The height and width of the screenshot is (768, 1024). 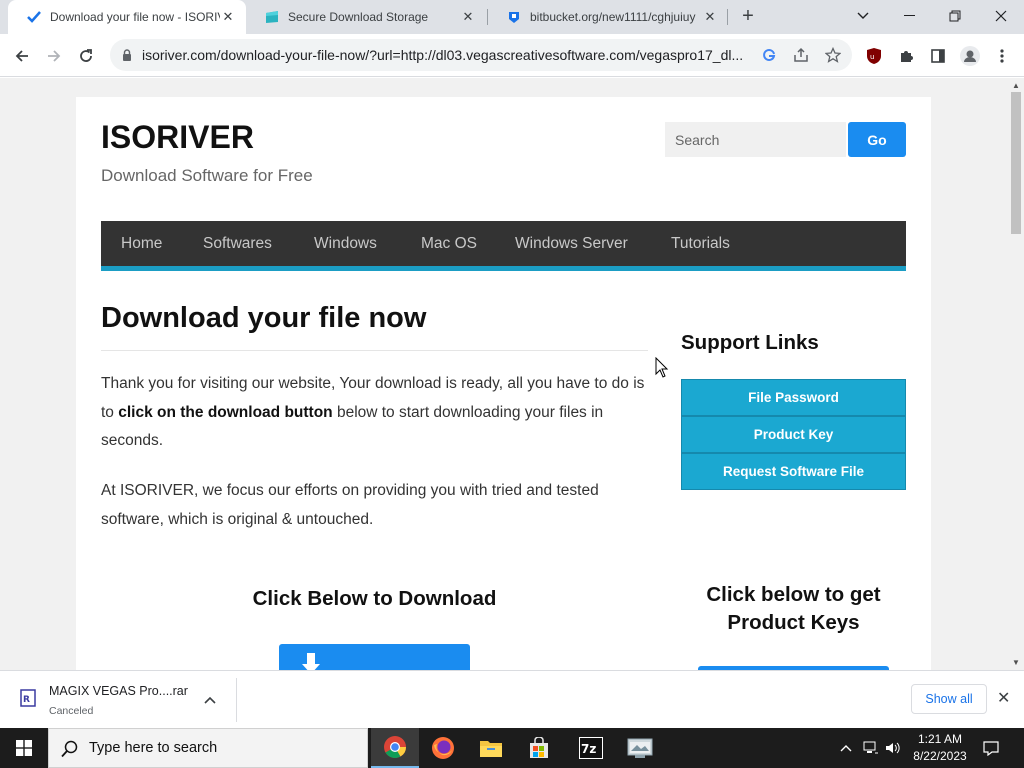 I want to click on svg-text: u, so click(x=872, y=57).